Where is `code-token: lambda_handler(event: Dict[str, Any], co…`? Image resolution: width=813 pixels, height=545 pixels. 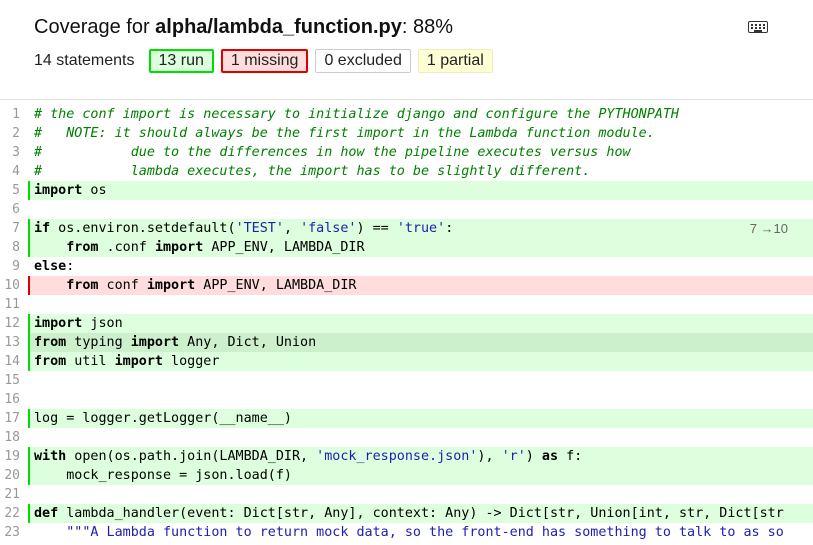
code-token: lambda_handler(event: Dict[str, Any], co… is located at coordinates (421, 513).